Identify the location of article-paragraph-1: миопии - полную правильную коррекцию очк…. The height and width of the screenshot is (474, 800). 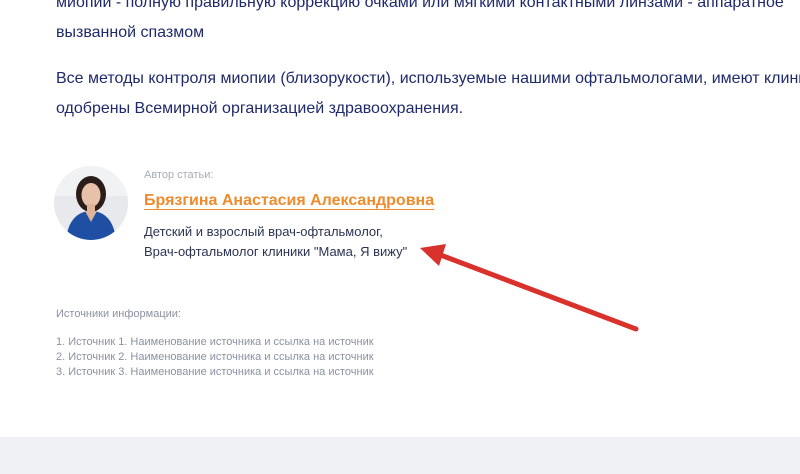
(428, 24).